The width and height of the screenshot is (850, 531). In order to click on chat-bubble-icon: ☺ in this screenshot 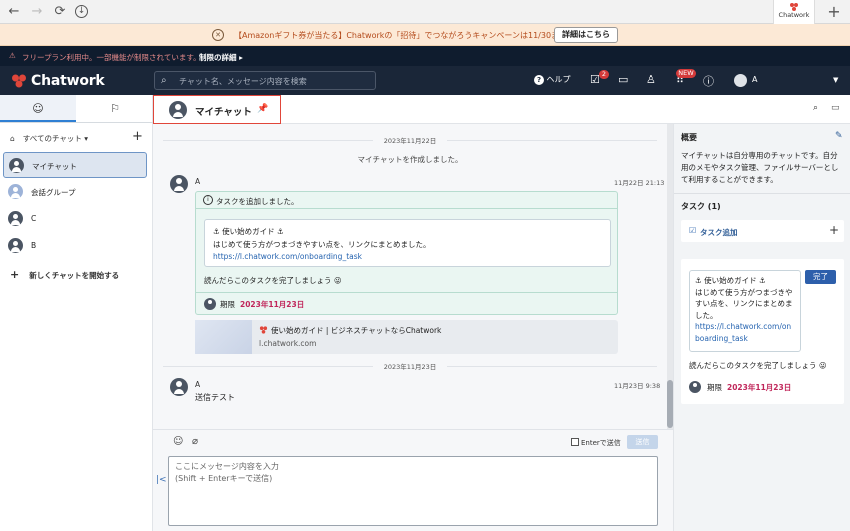, I will do `click(38, 108)`.